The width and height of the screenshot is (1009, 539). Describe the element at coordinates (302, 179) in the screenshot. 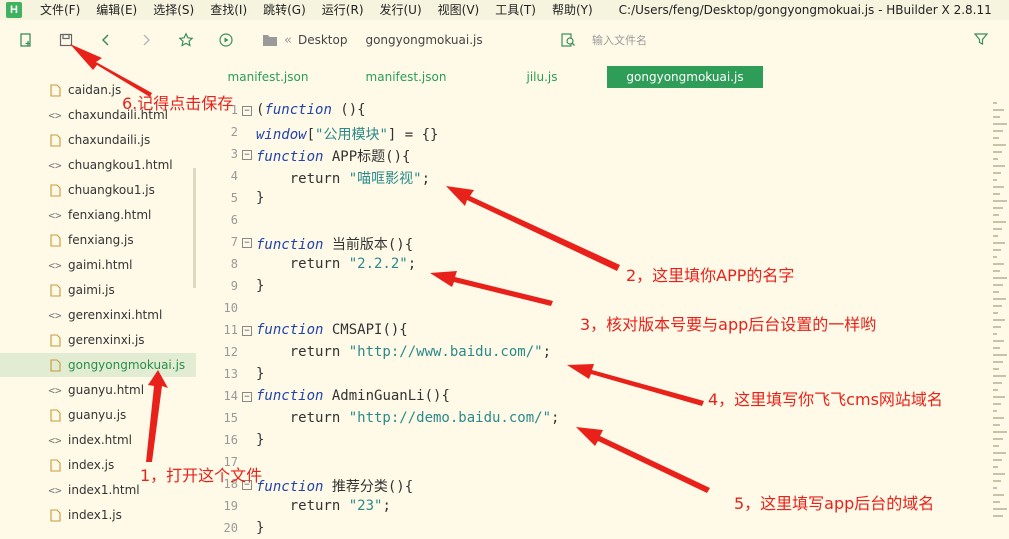

I see `code-text: return` at that location.